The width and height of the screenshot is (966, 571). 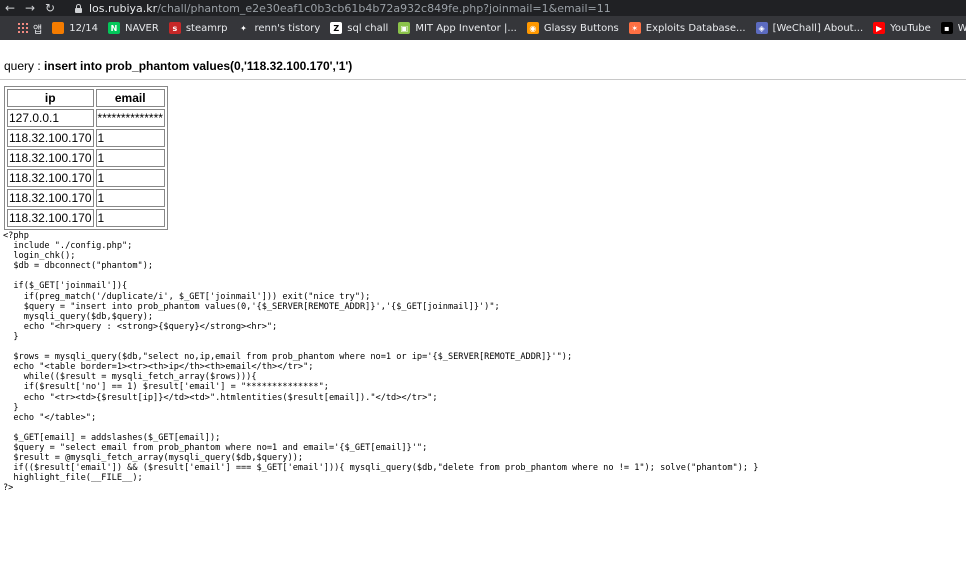 I want to click on bookmark-item: Zsql chall, so click(x=359, y=28).